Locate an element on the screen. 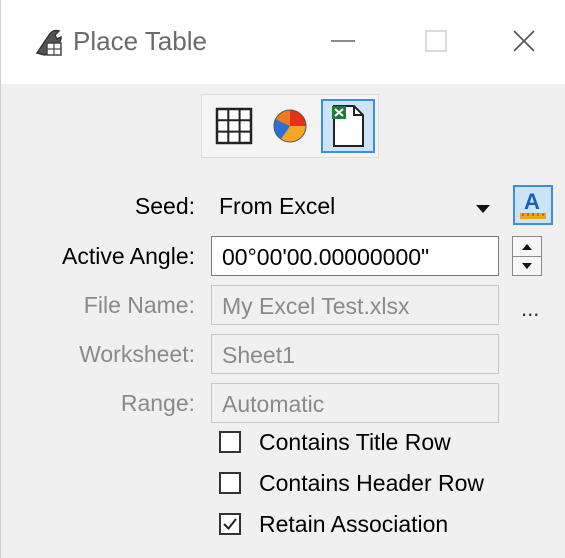  file-name-field: My Excel Test.xlsx is located at coordinates (355, 305).